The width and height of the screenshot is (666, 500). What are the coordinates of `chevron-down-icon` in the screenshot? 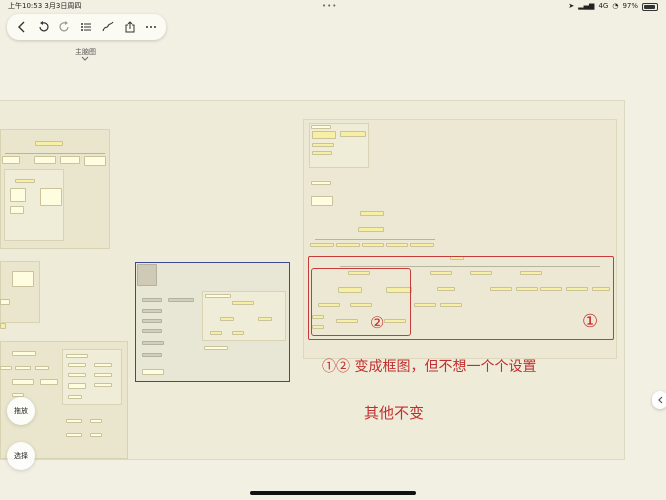 It's located at (85, 59).